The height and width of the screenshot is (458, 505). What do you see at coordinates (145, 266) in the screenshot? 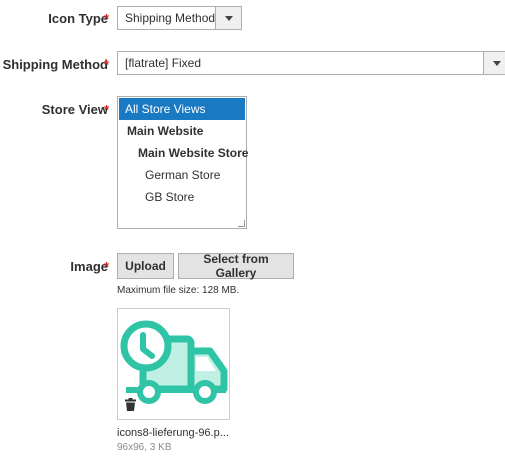
I see `upload-button: Upload` at bounding box center [145, 266].